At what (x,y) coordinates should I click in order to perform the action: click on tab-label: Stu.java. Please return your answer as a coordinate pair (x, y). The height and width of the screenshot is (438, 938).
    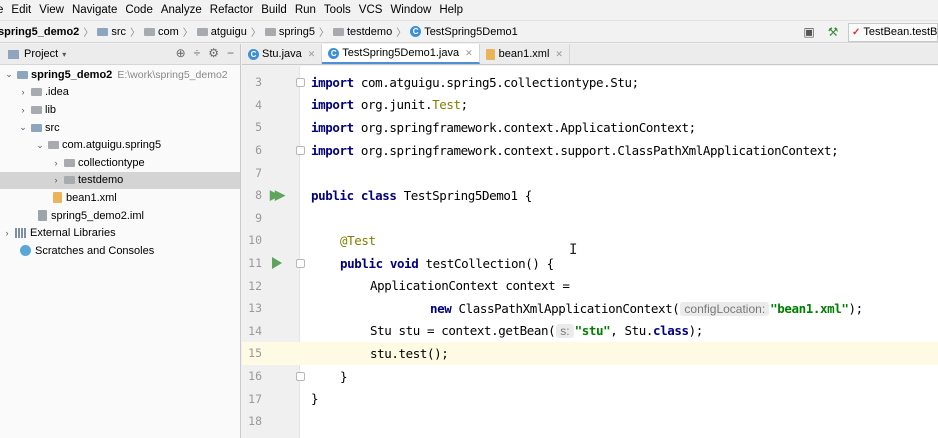
    Looking at the image, I should click on (282, 54).